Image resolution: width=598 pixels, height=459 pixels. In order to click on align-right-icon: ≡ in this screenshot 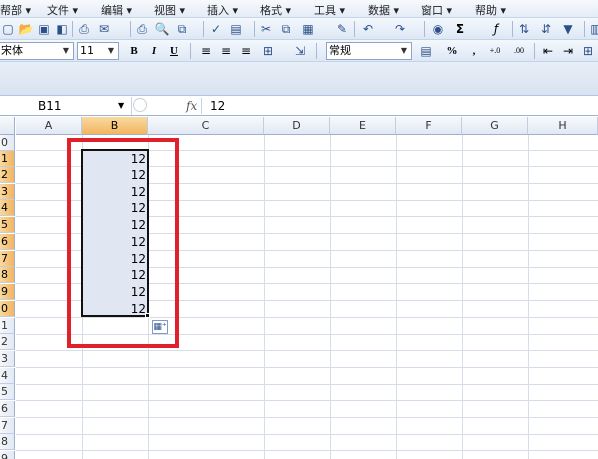, I will do `click(246, 51)`.